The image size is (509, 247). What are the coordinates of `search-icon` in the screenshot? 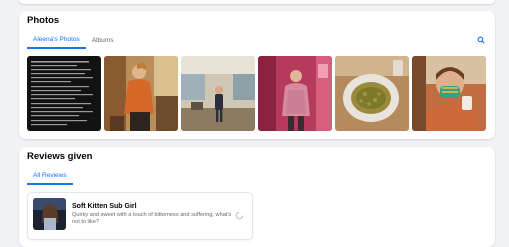 It's located at (481, 40).